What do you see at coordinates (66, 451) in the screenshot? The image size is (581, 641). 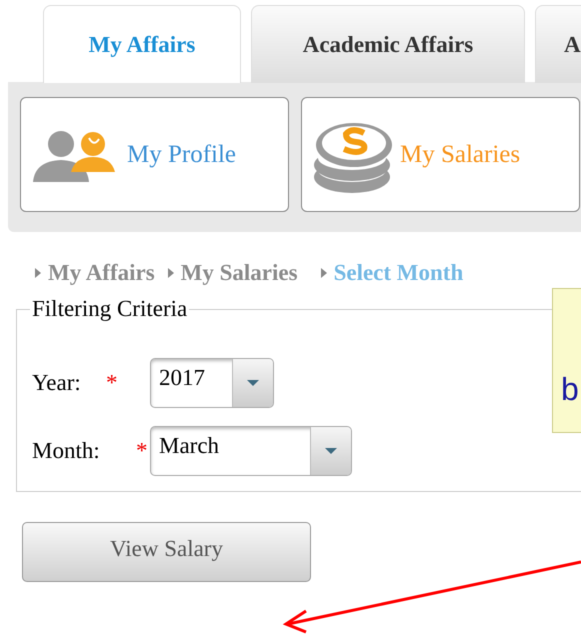 I see `field-label: Month:` at bounding box center [66, 451].